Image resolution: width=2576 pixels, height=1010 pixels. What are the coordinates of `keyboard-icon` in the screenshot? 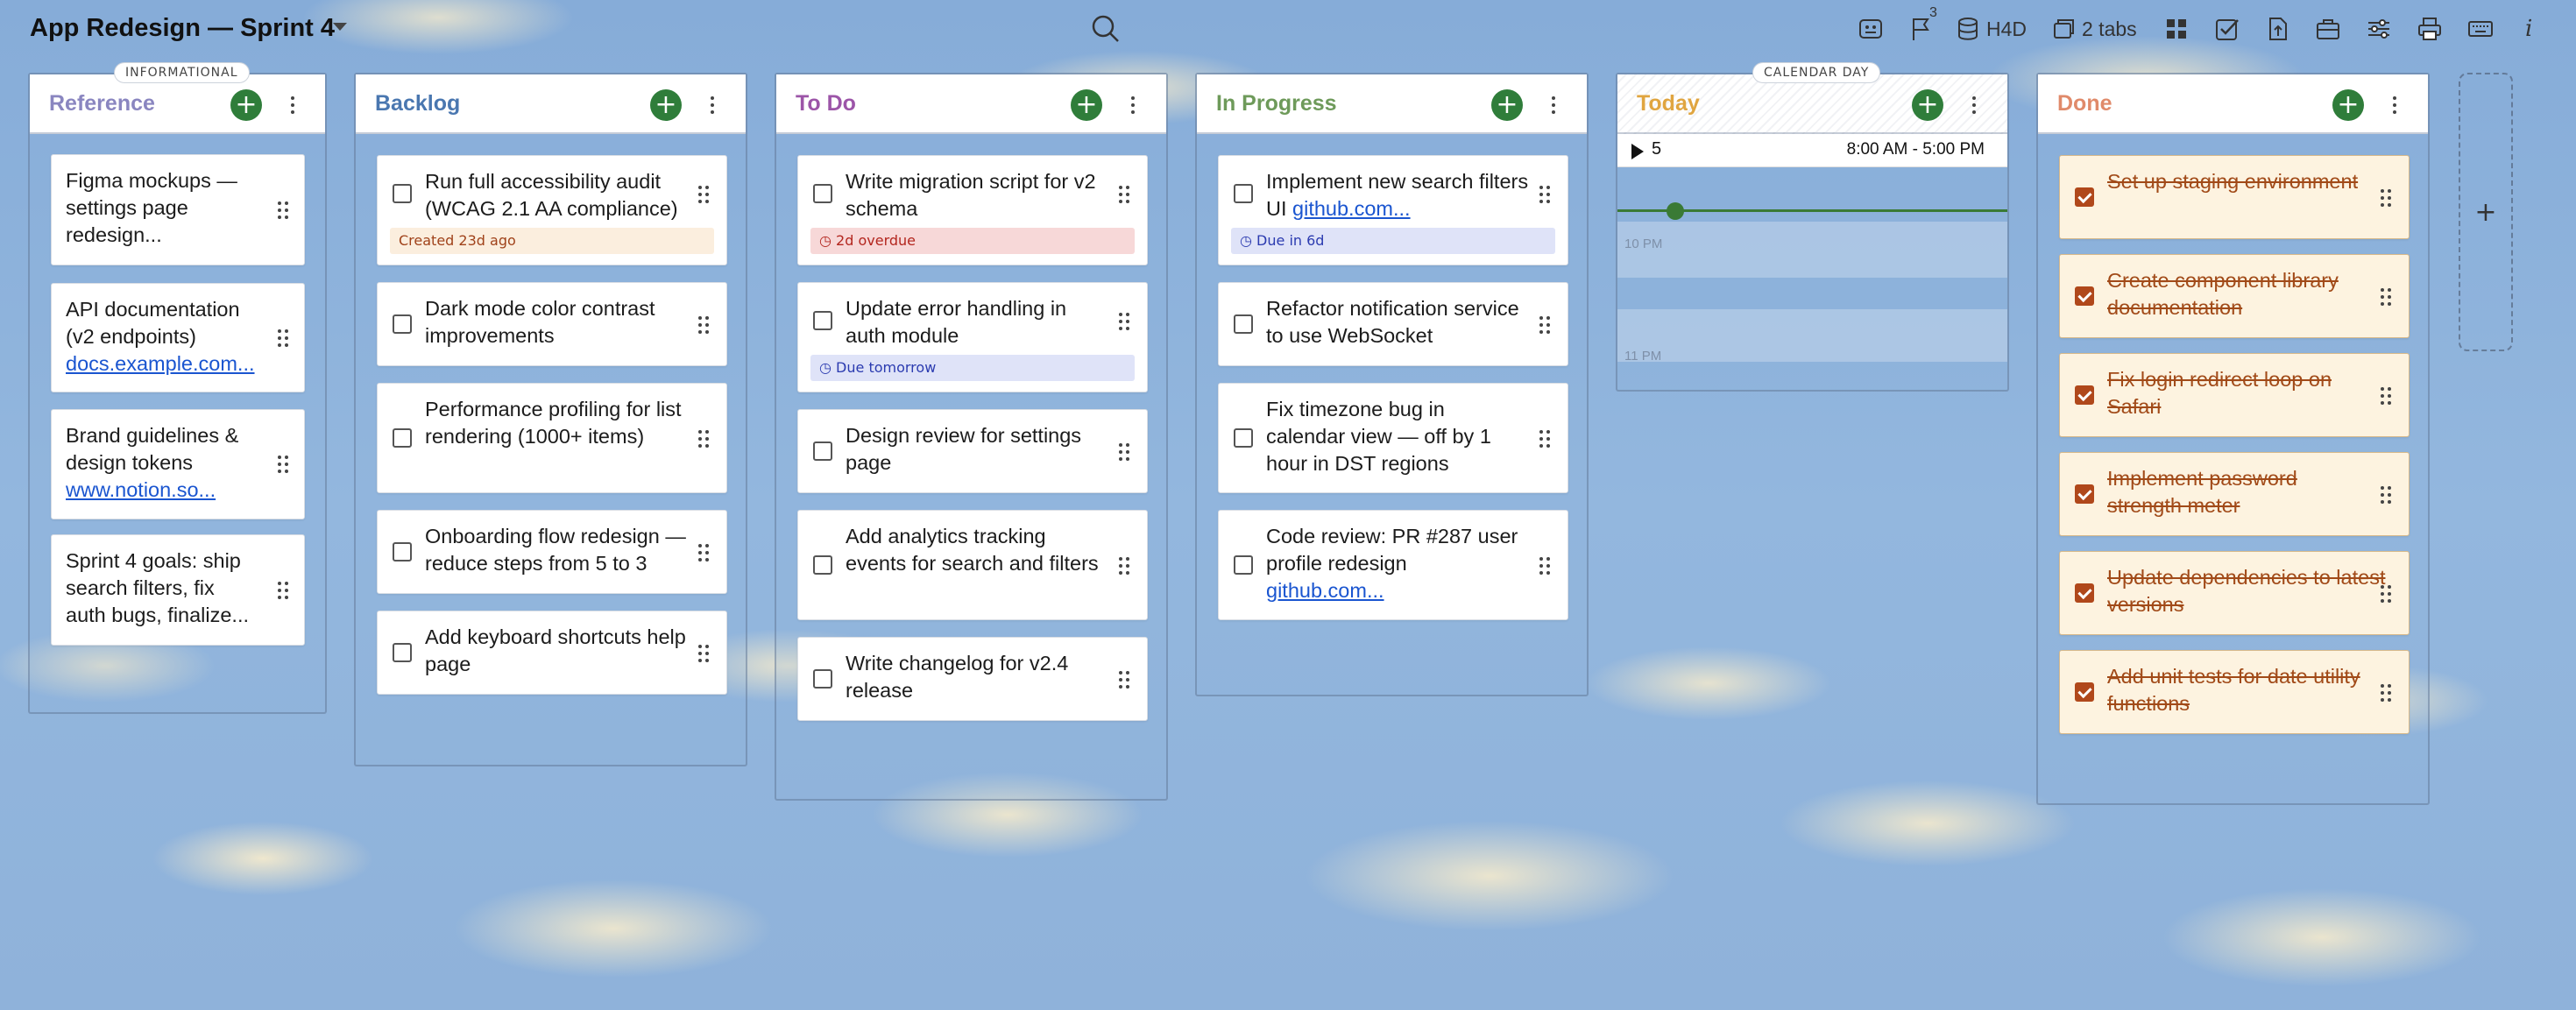 It's located at (2480, 29).